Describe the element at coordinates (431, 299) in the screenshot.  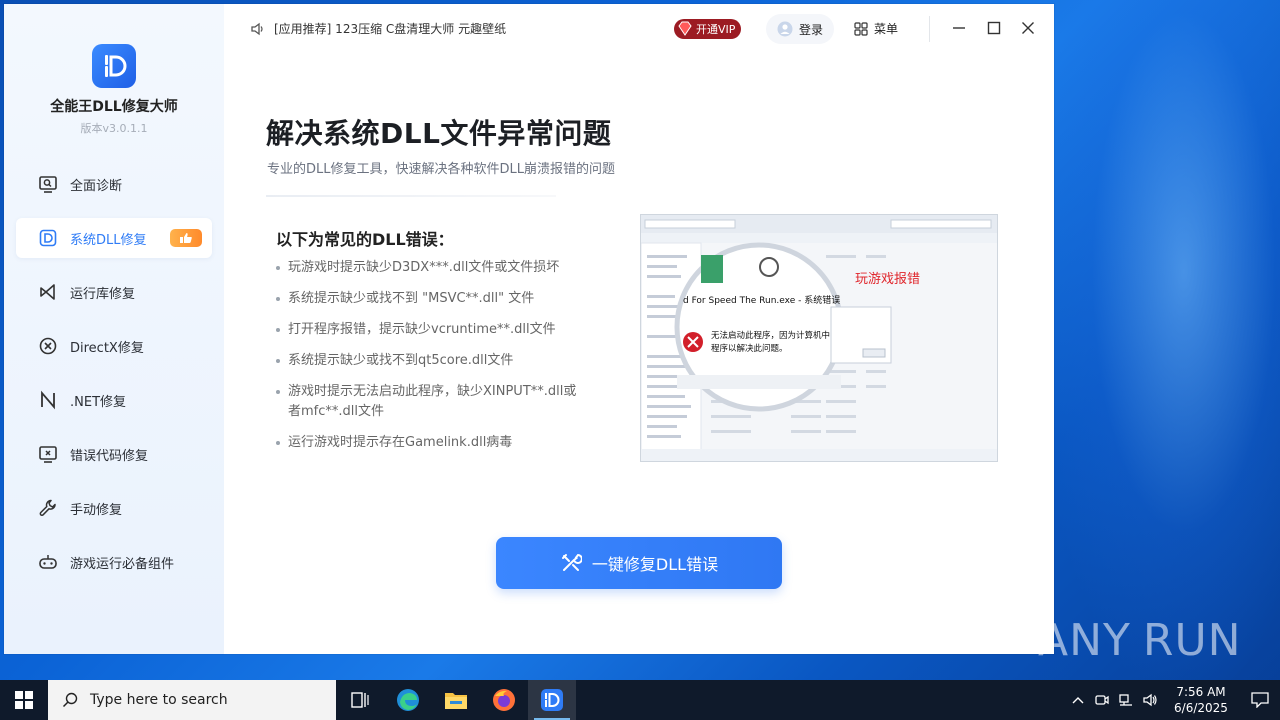
I see `list-item: 系统提示缺少或找不到 "MSVC**.dll" 文件` at that location.